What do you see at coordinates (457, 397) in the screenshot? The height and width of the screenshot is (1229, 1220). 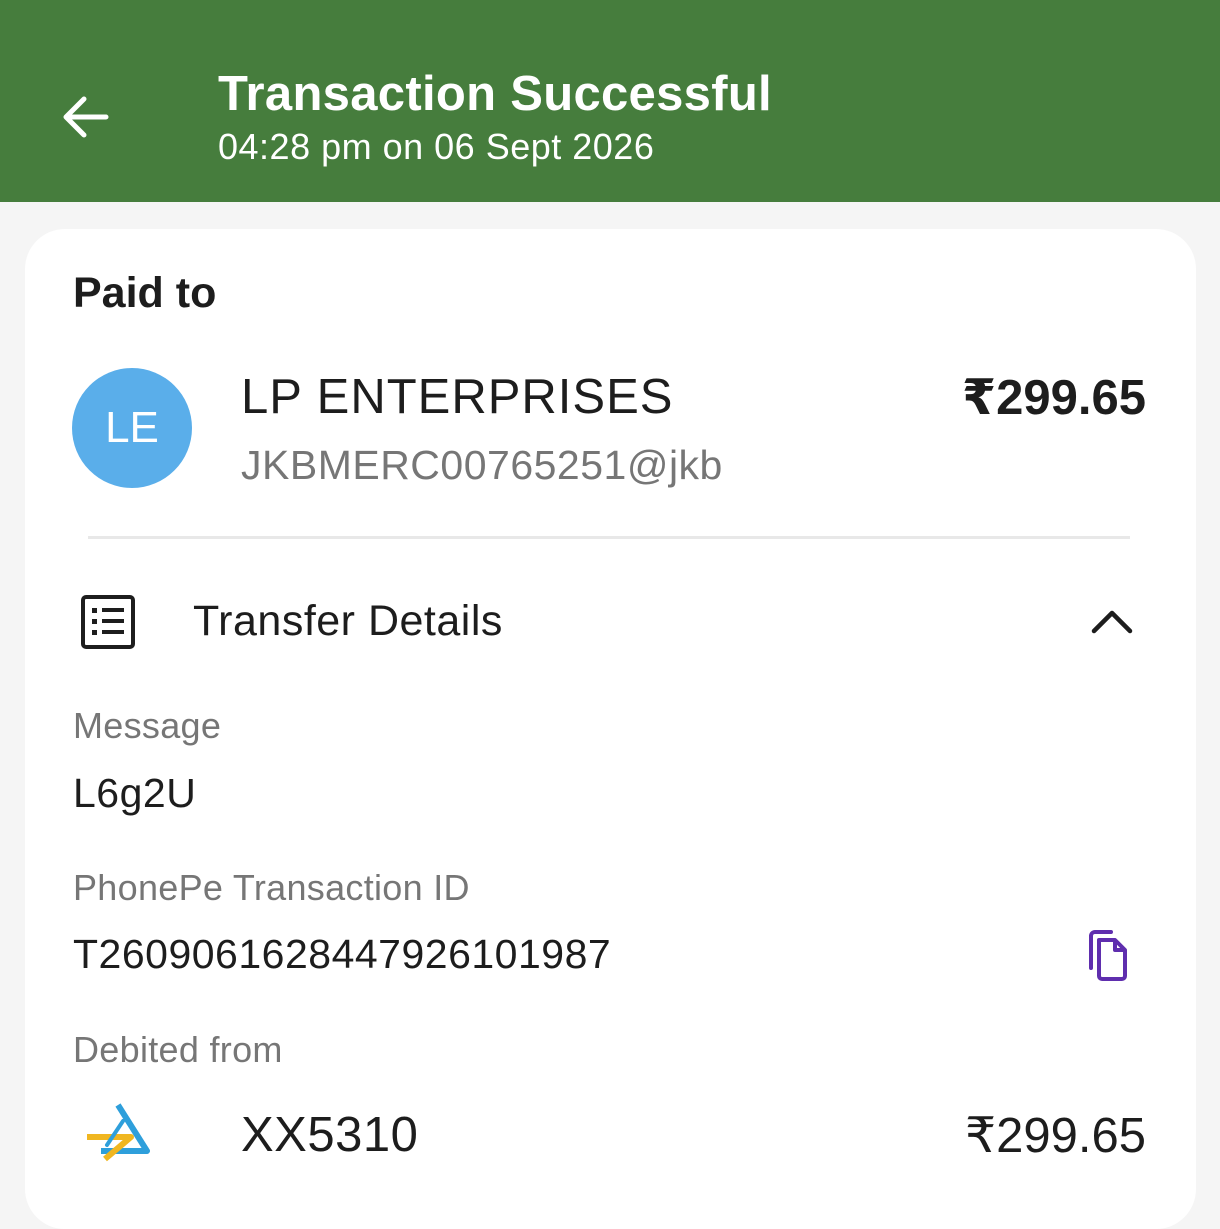 I see `payee-name: LP ENTERPRISES` at bounding box center [457, 397].